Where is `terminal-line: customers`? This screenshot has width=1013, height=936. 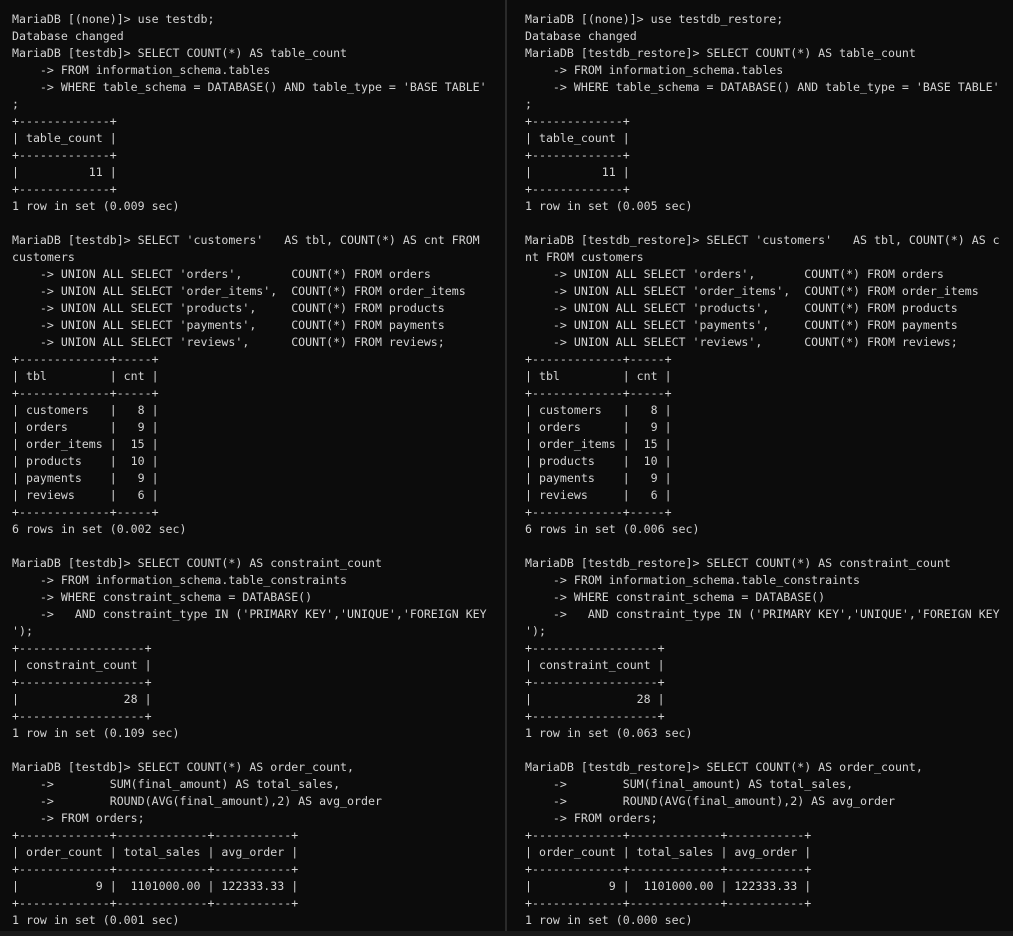
terminal-line: customers is located at coordinates (43, 257).